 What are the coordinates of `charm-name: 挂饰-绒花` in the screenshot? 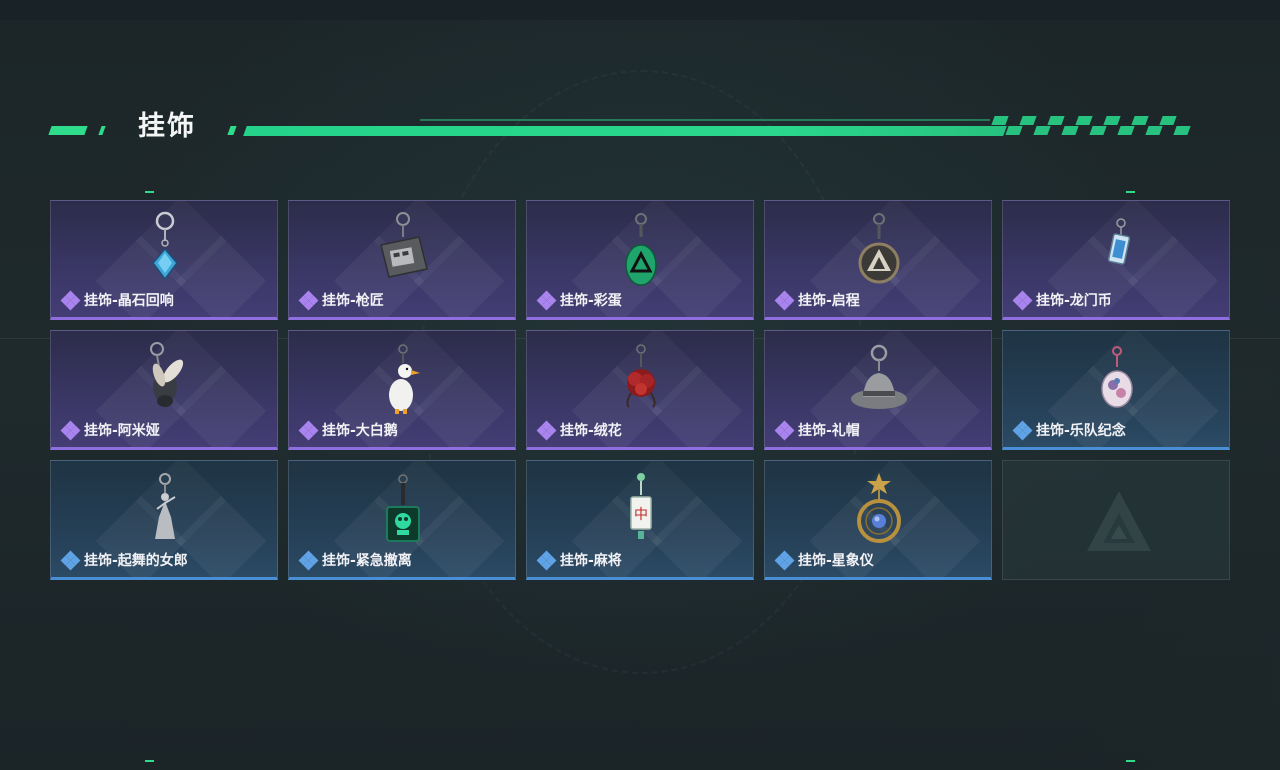 It's located at (591, 431).